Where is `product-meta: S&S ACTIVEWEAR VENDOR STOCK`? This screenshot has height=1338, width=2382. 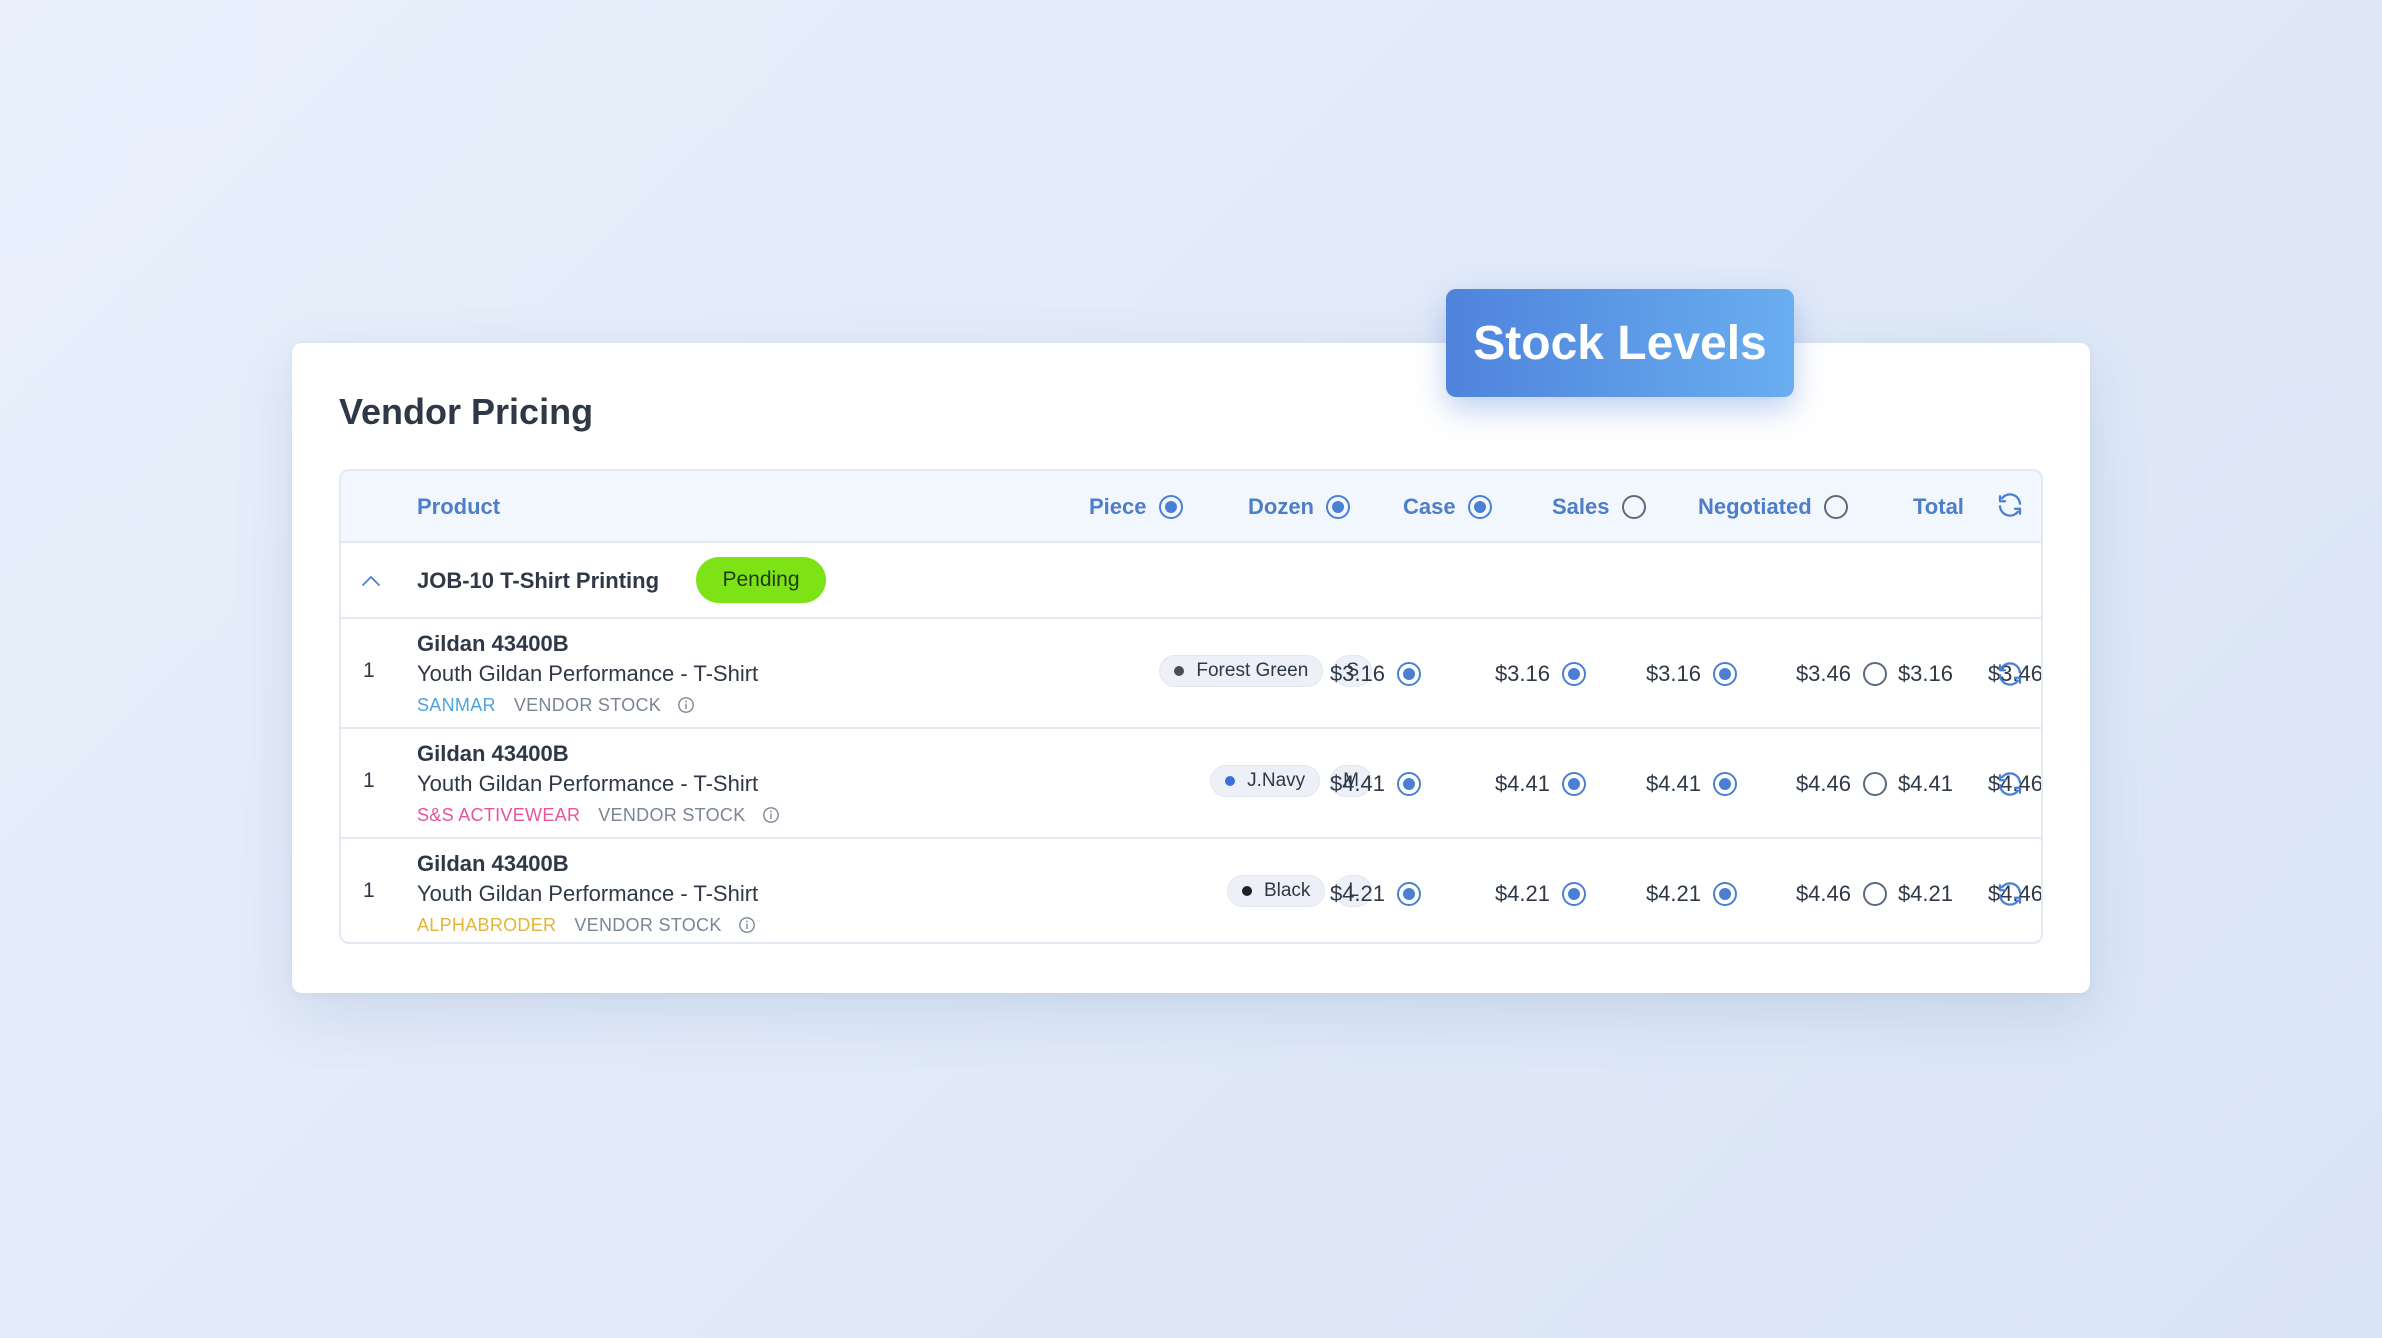
product-meta: S&S ACTIVEWEAR VENDOR STOCK is located at coordinates (598, 815).